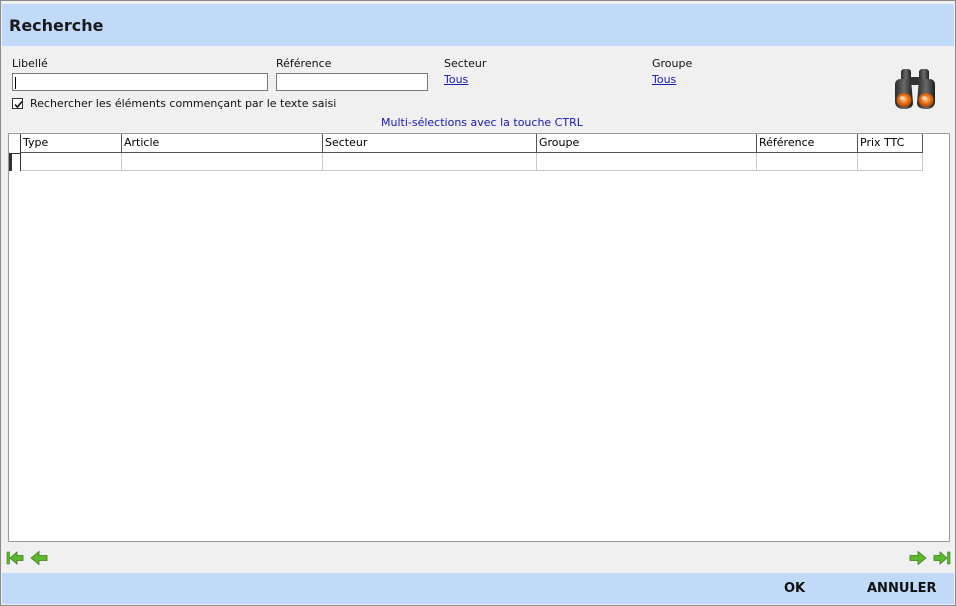 This screenshot has height=606, width=956. What do you see at coordinates (15, 152) in the screenshot?
I see `row-header-column` at bounding box center [15, 152].